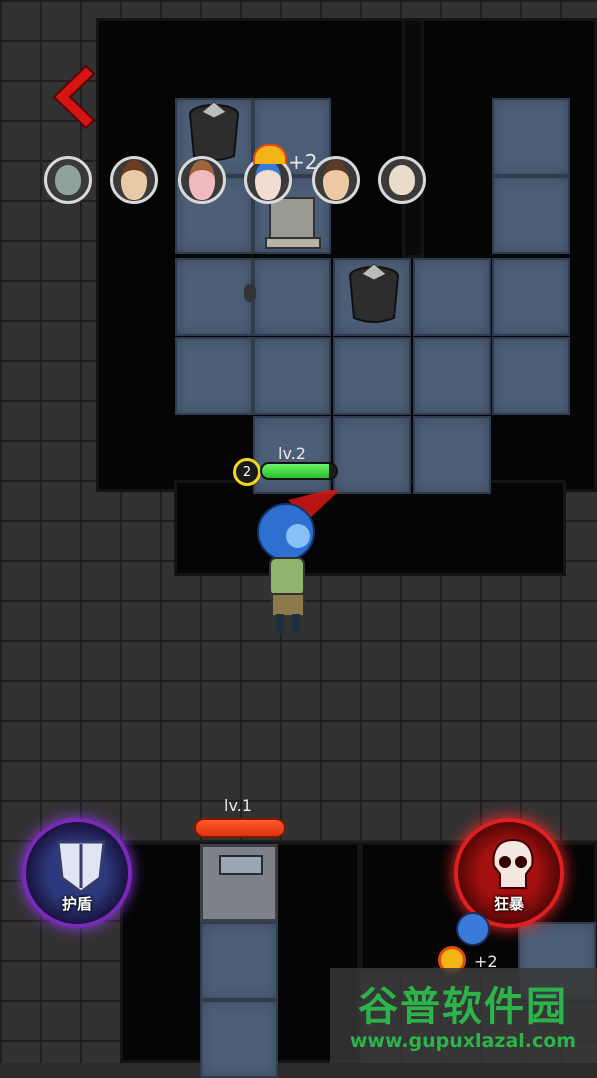 The image size is (597, 1078). Describe the element at coordinates (508, 904) in the screenshot. I see `rage-skill-label: 狂暴` at that location.